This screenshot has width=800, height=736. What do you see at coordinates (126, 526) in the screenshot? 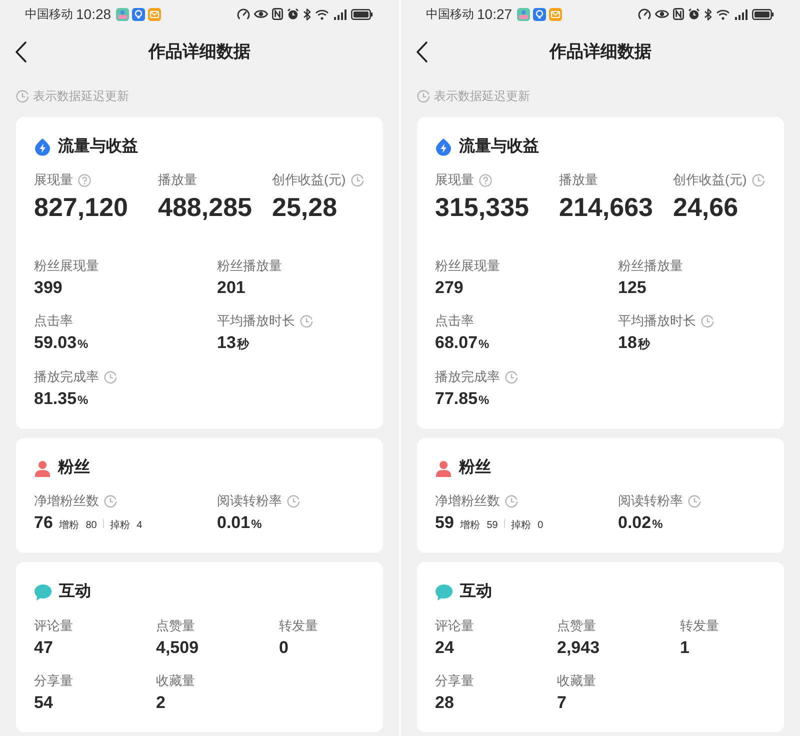
I see `breakdown-text: 掉粉 4` at bounding box center [126, 526].